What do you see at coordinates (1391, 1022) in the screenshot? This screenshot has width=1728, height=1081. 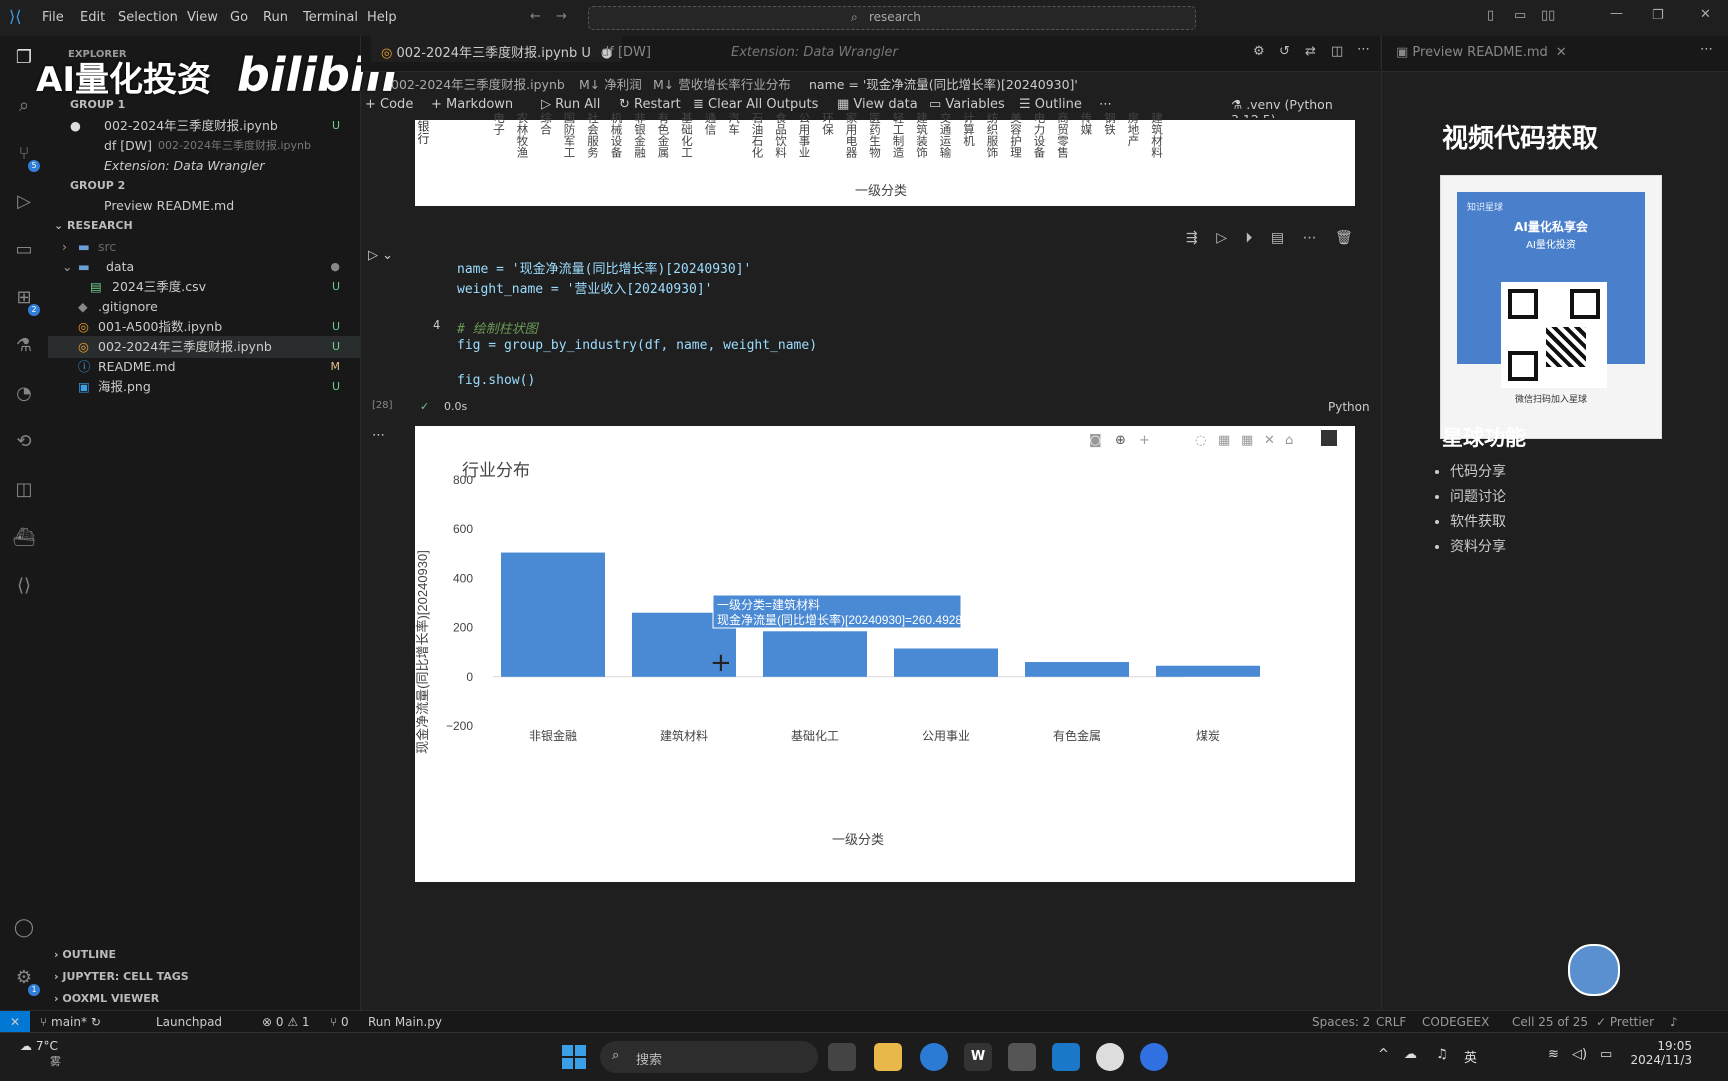 I see `eol-indicator: CRLF` at bounding box center [1391, 1022].